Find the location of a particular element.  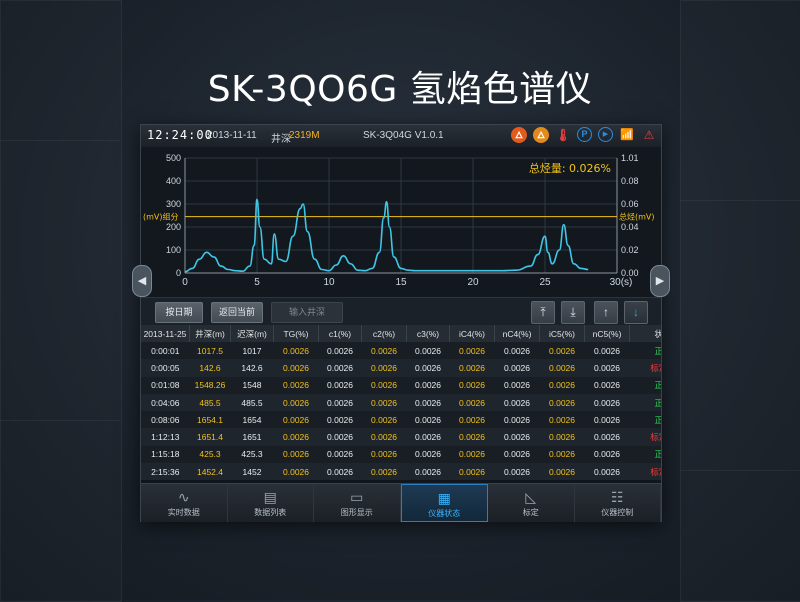

table-cell: 1:15:18 is located at coordinates (165, 454).